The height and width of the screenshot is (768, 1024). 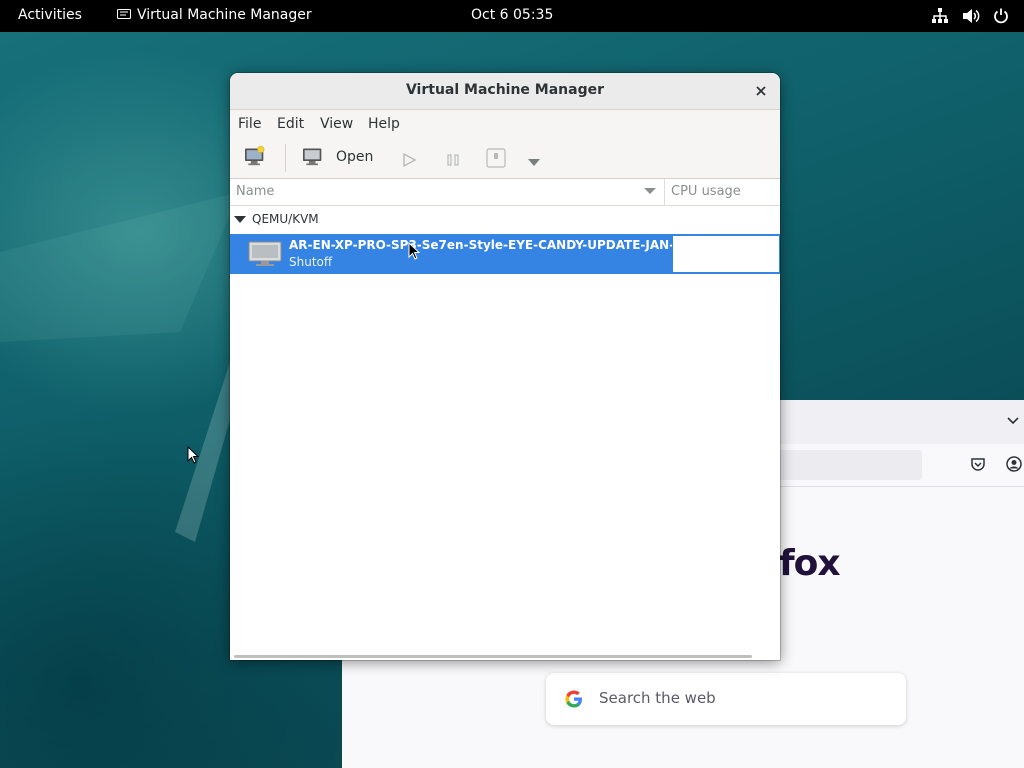 I want to click on menu-file: File, so click(x=249, y=124).